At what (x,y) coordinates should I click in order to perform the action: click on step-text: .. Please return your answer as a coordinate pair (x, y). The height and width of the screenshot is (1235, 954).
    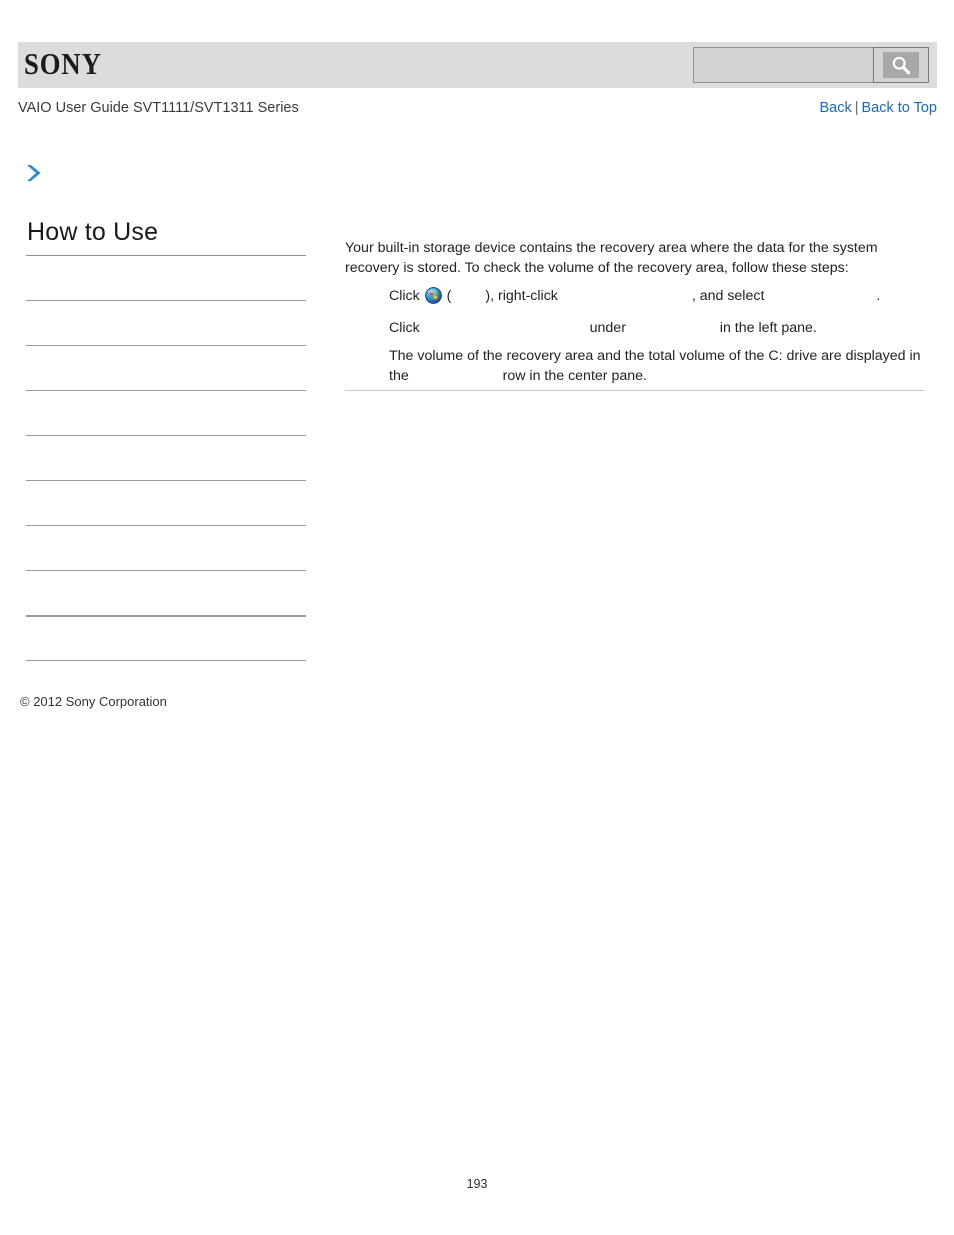
    Looking at the image, I should click on (878, 296).